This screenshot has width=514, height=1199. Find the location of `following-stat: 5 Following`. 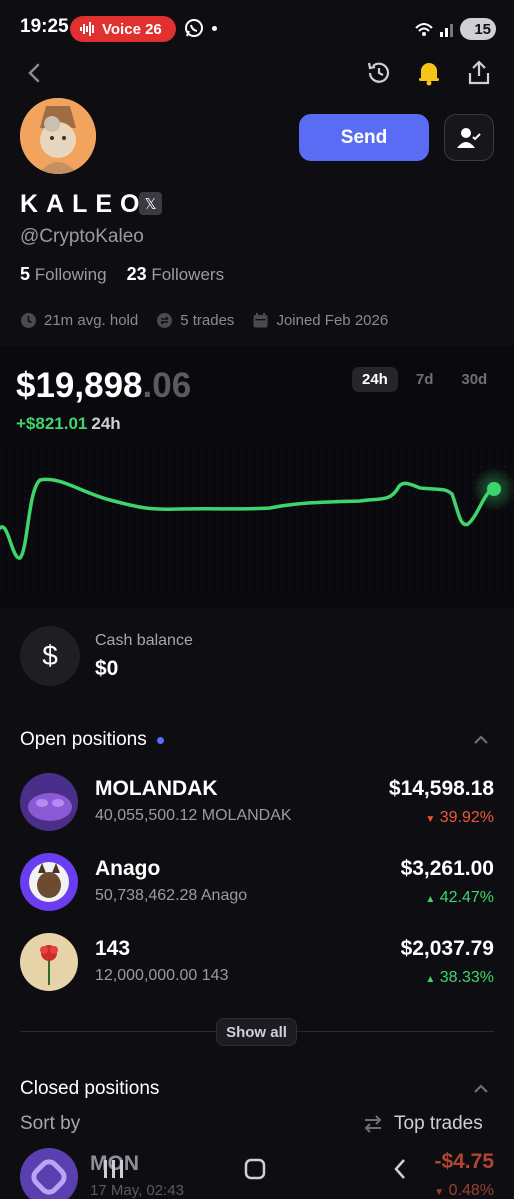

following-stat: 5 Following is located at coordinates (63, 274).